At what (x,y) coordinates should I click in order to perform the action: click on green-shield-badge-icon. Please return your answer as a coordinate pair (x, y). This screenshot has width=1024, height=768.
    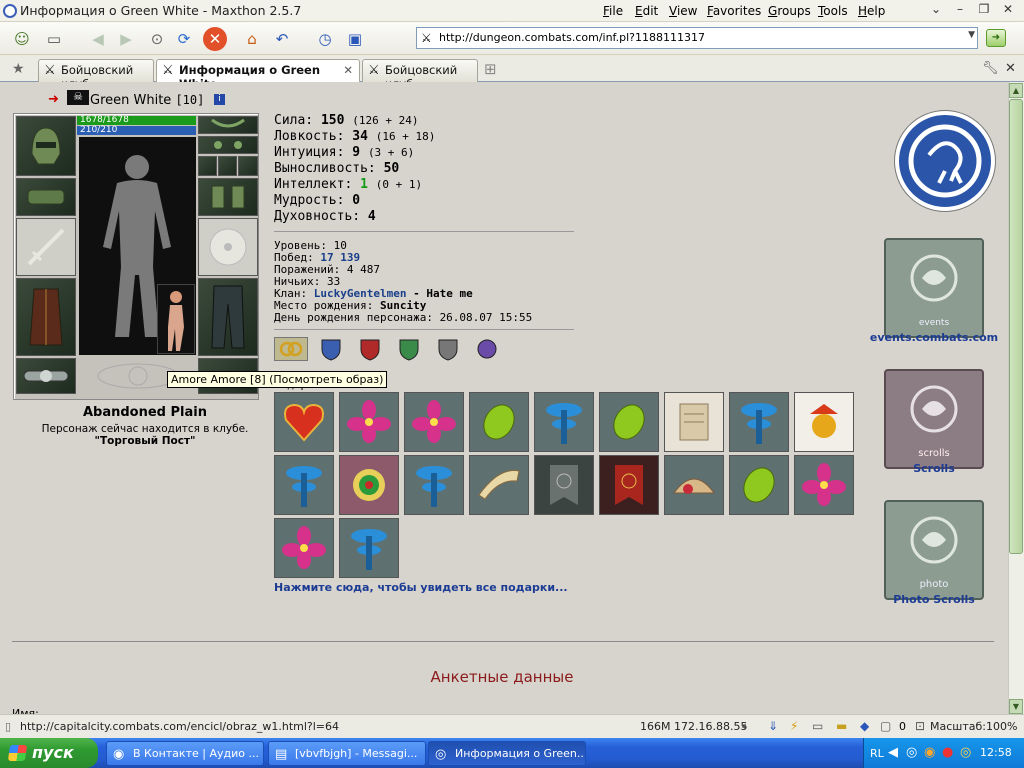
    Looking at the image, I should click on (409, 349).